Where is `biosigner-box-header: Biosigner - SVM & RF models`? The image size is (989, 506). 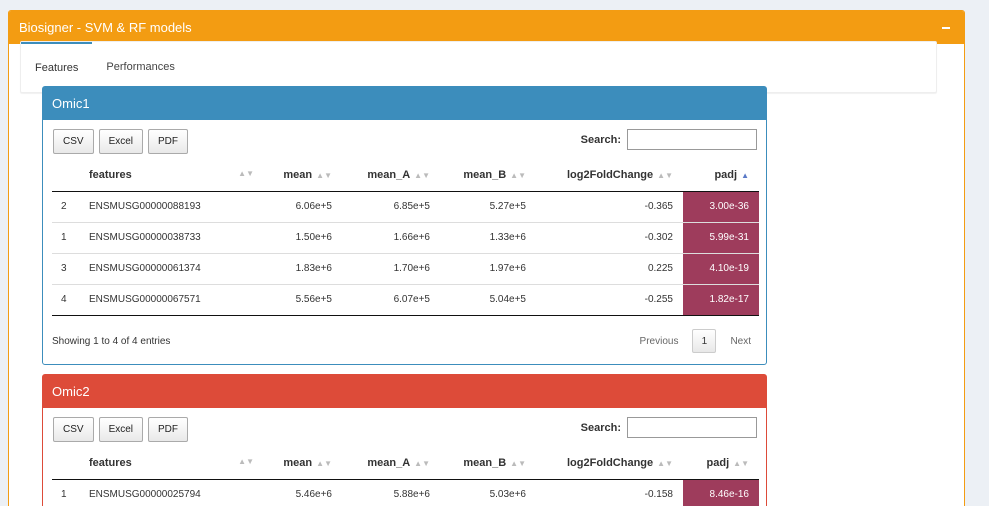 biosigner-box-header: Biosigner - SVM & RF models is located at coordinates (486, 27).